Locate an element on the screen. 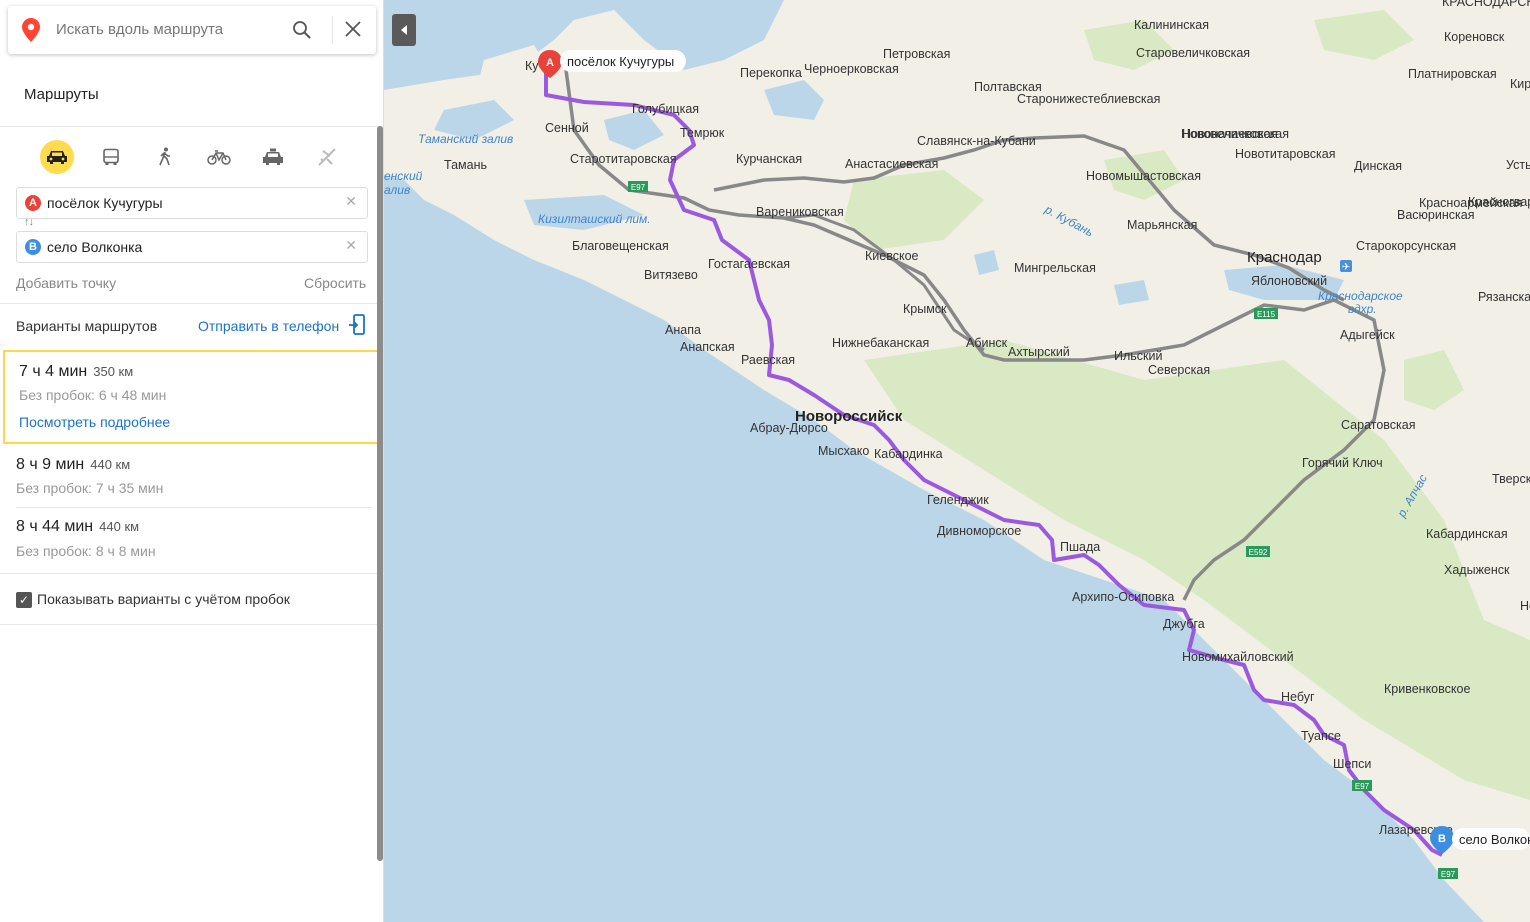 The width and height of the screenshot is (1530, 922). transport-modes is located at coordinates (202, 157).